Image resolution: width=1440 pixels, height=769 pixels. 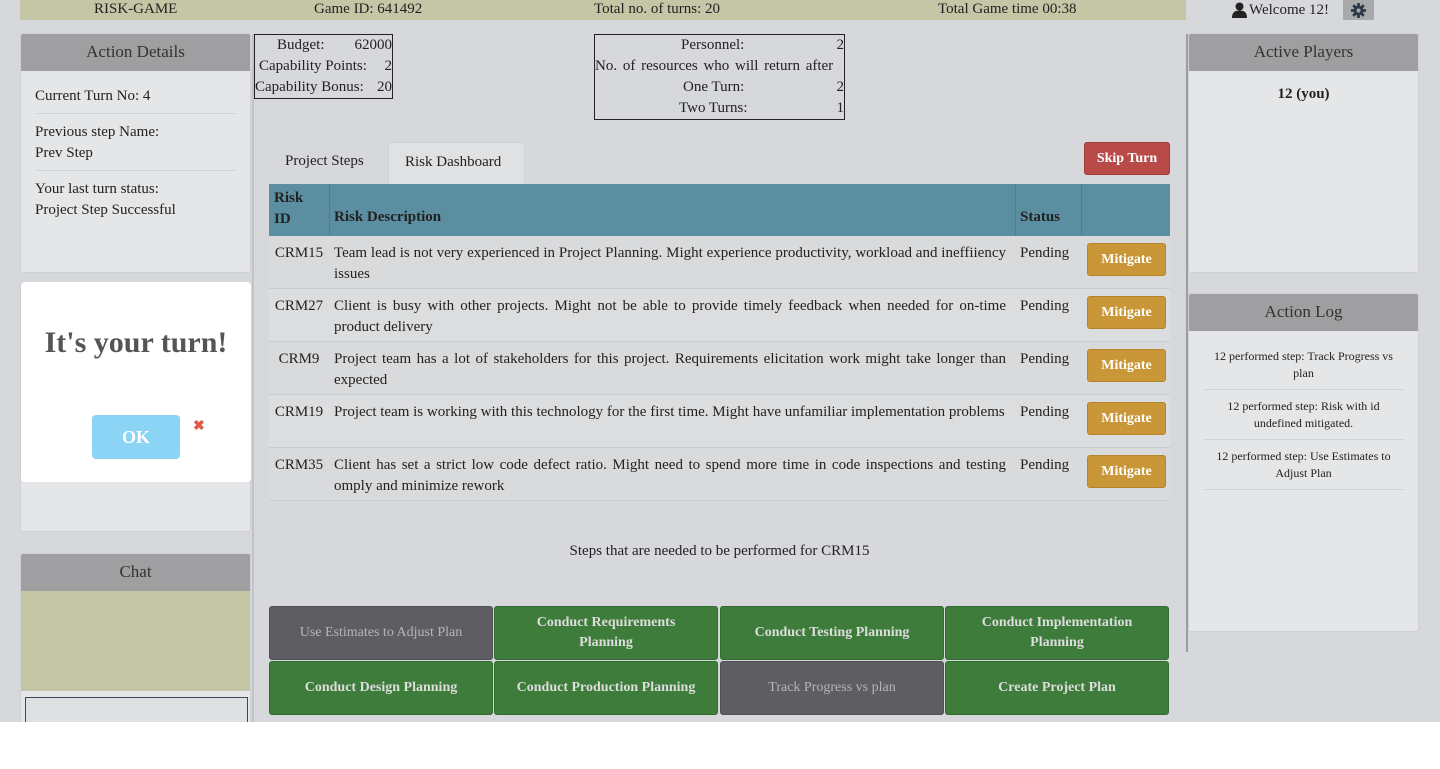 What do you see at coordinates (301, 45) in the screenshot?
I see `budget-label: Budget:` at bounding box center [301, 45].